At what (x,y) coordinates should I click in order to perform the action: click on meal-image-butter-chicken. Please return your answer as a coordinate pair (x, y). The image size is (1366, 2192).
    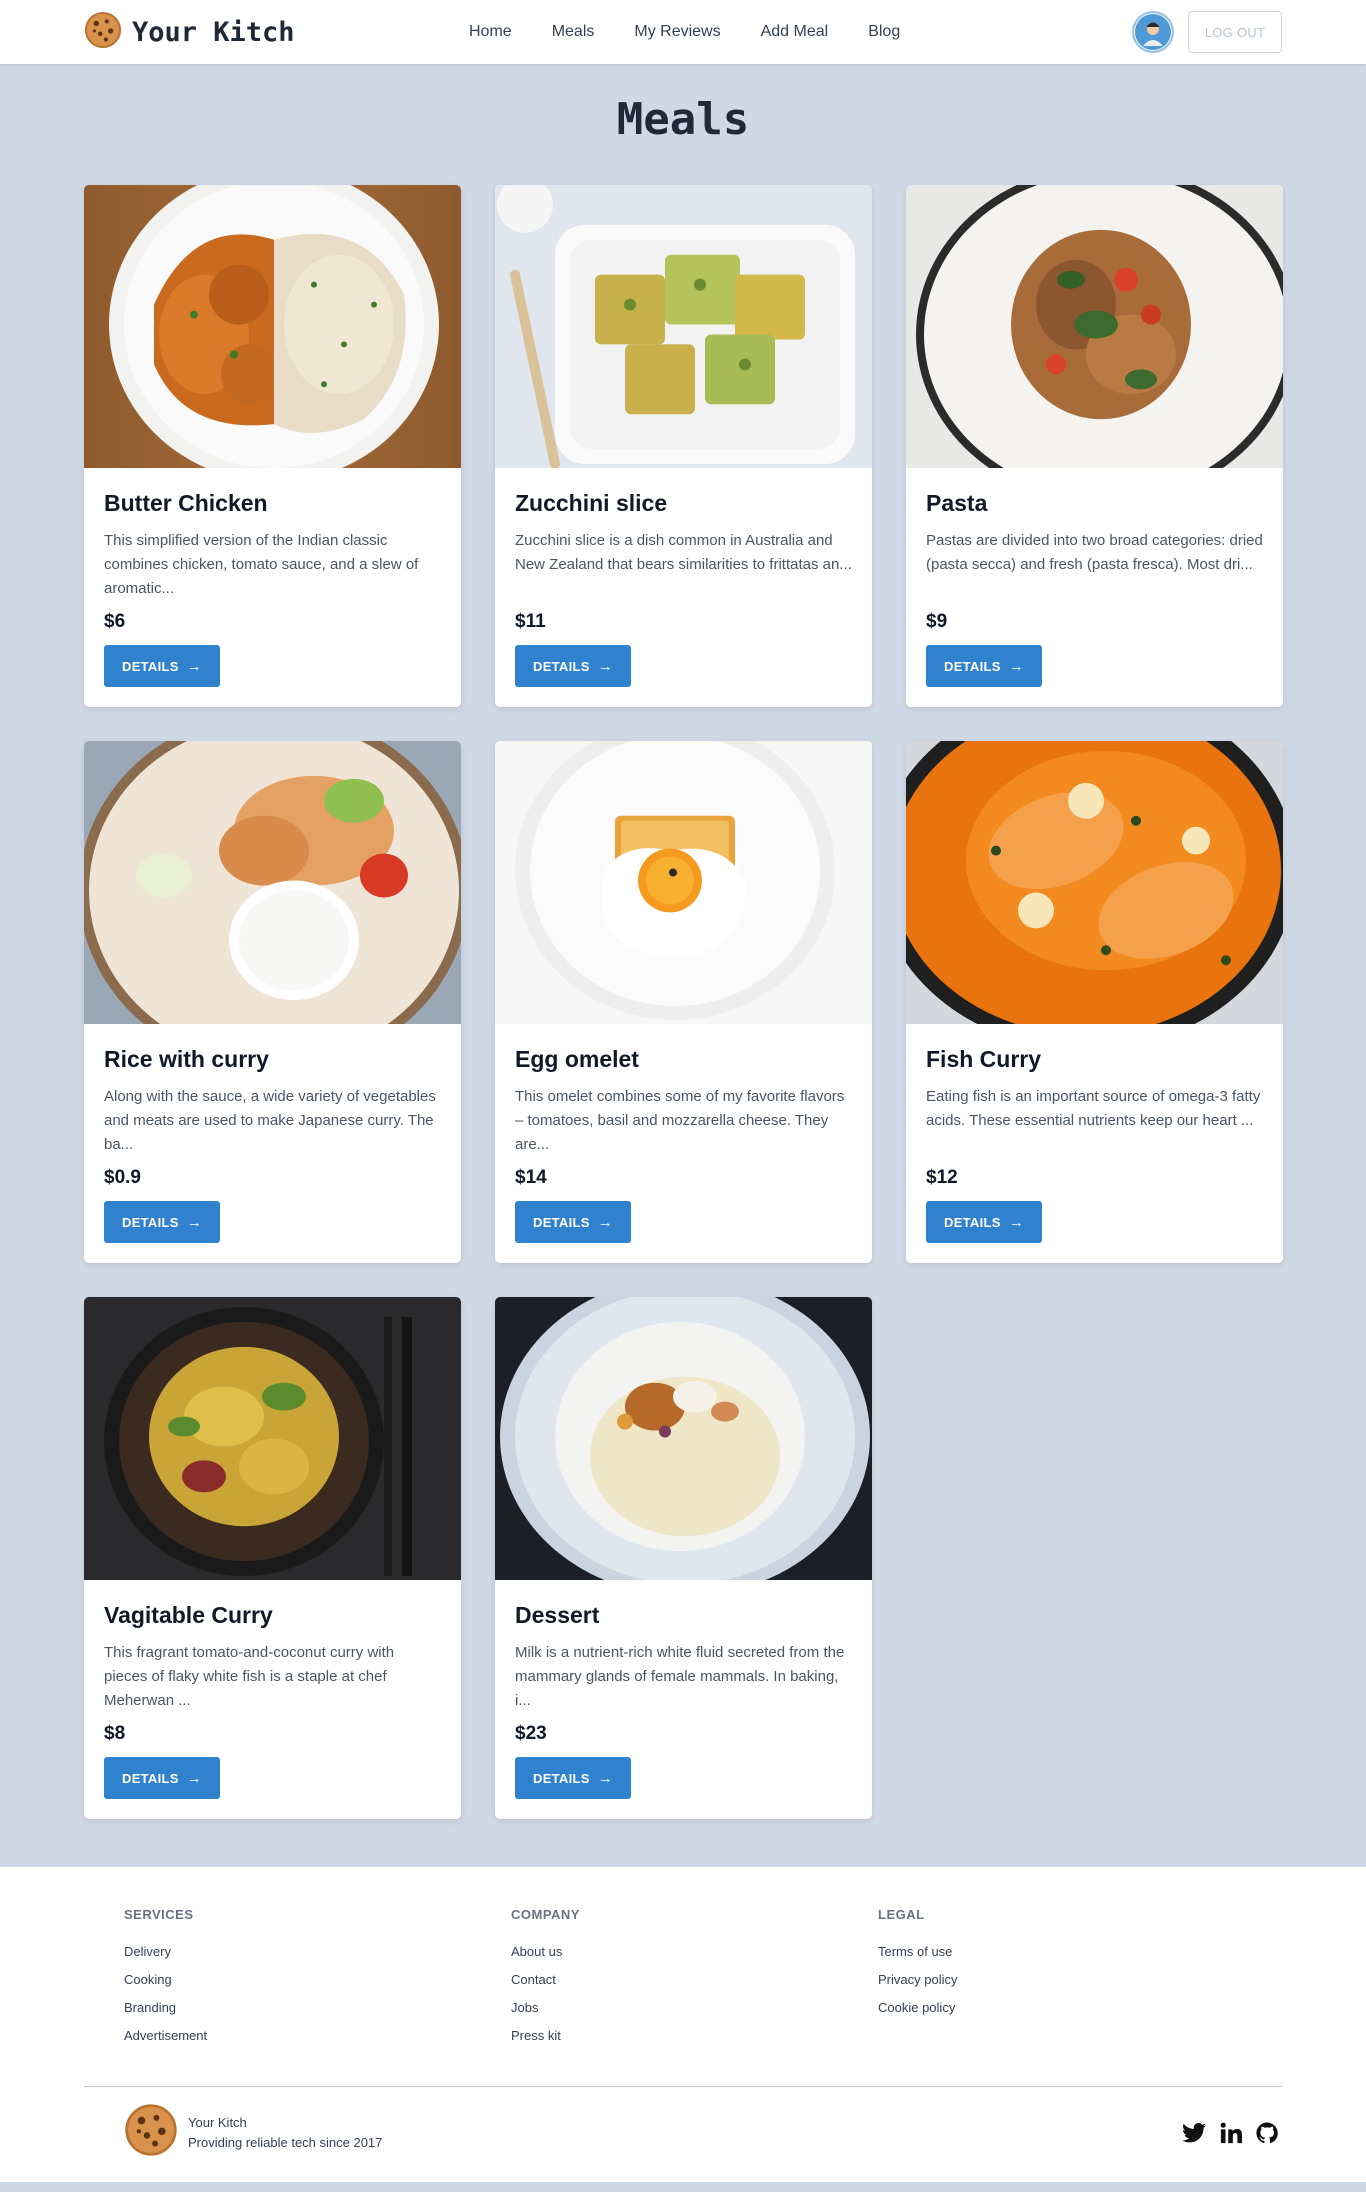
    Looking at the image, I should click on (272, 326).